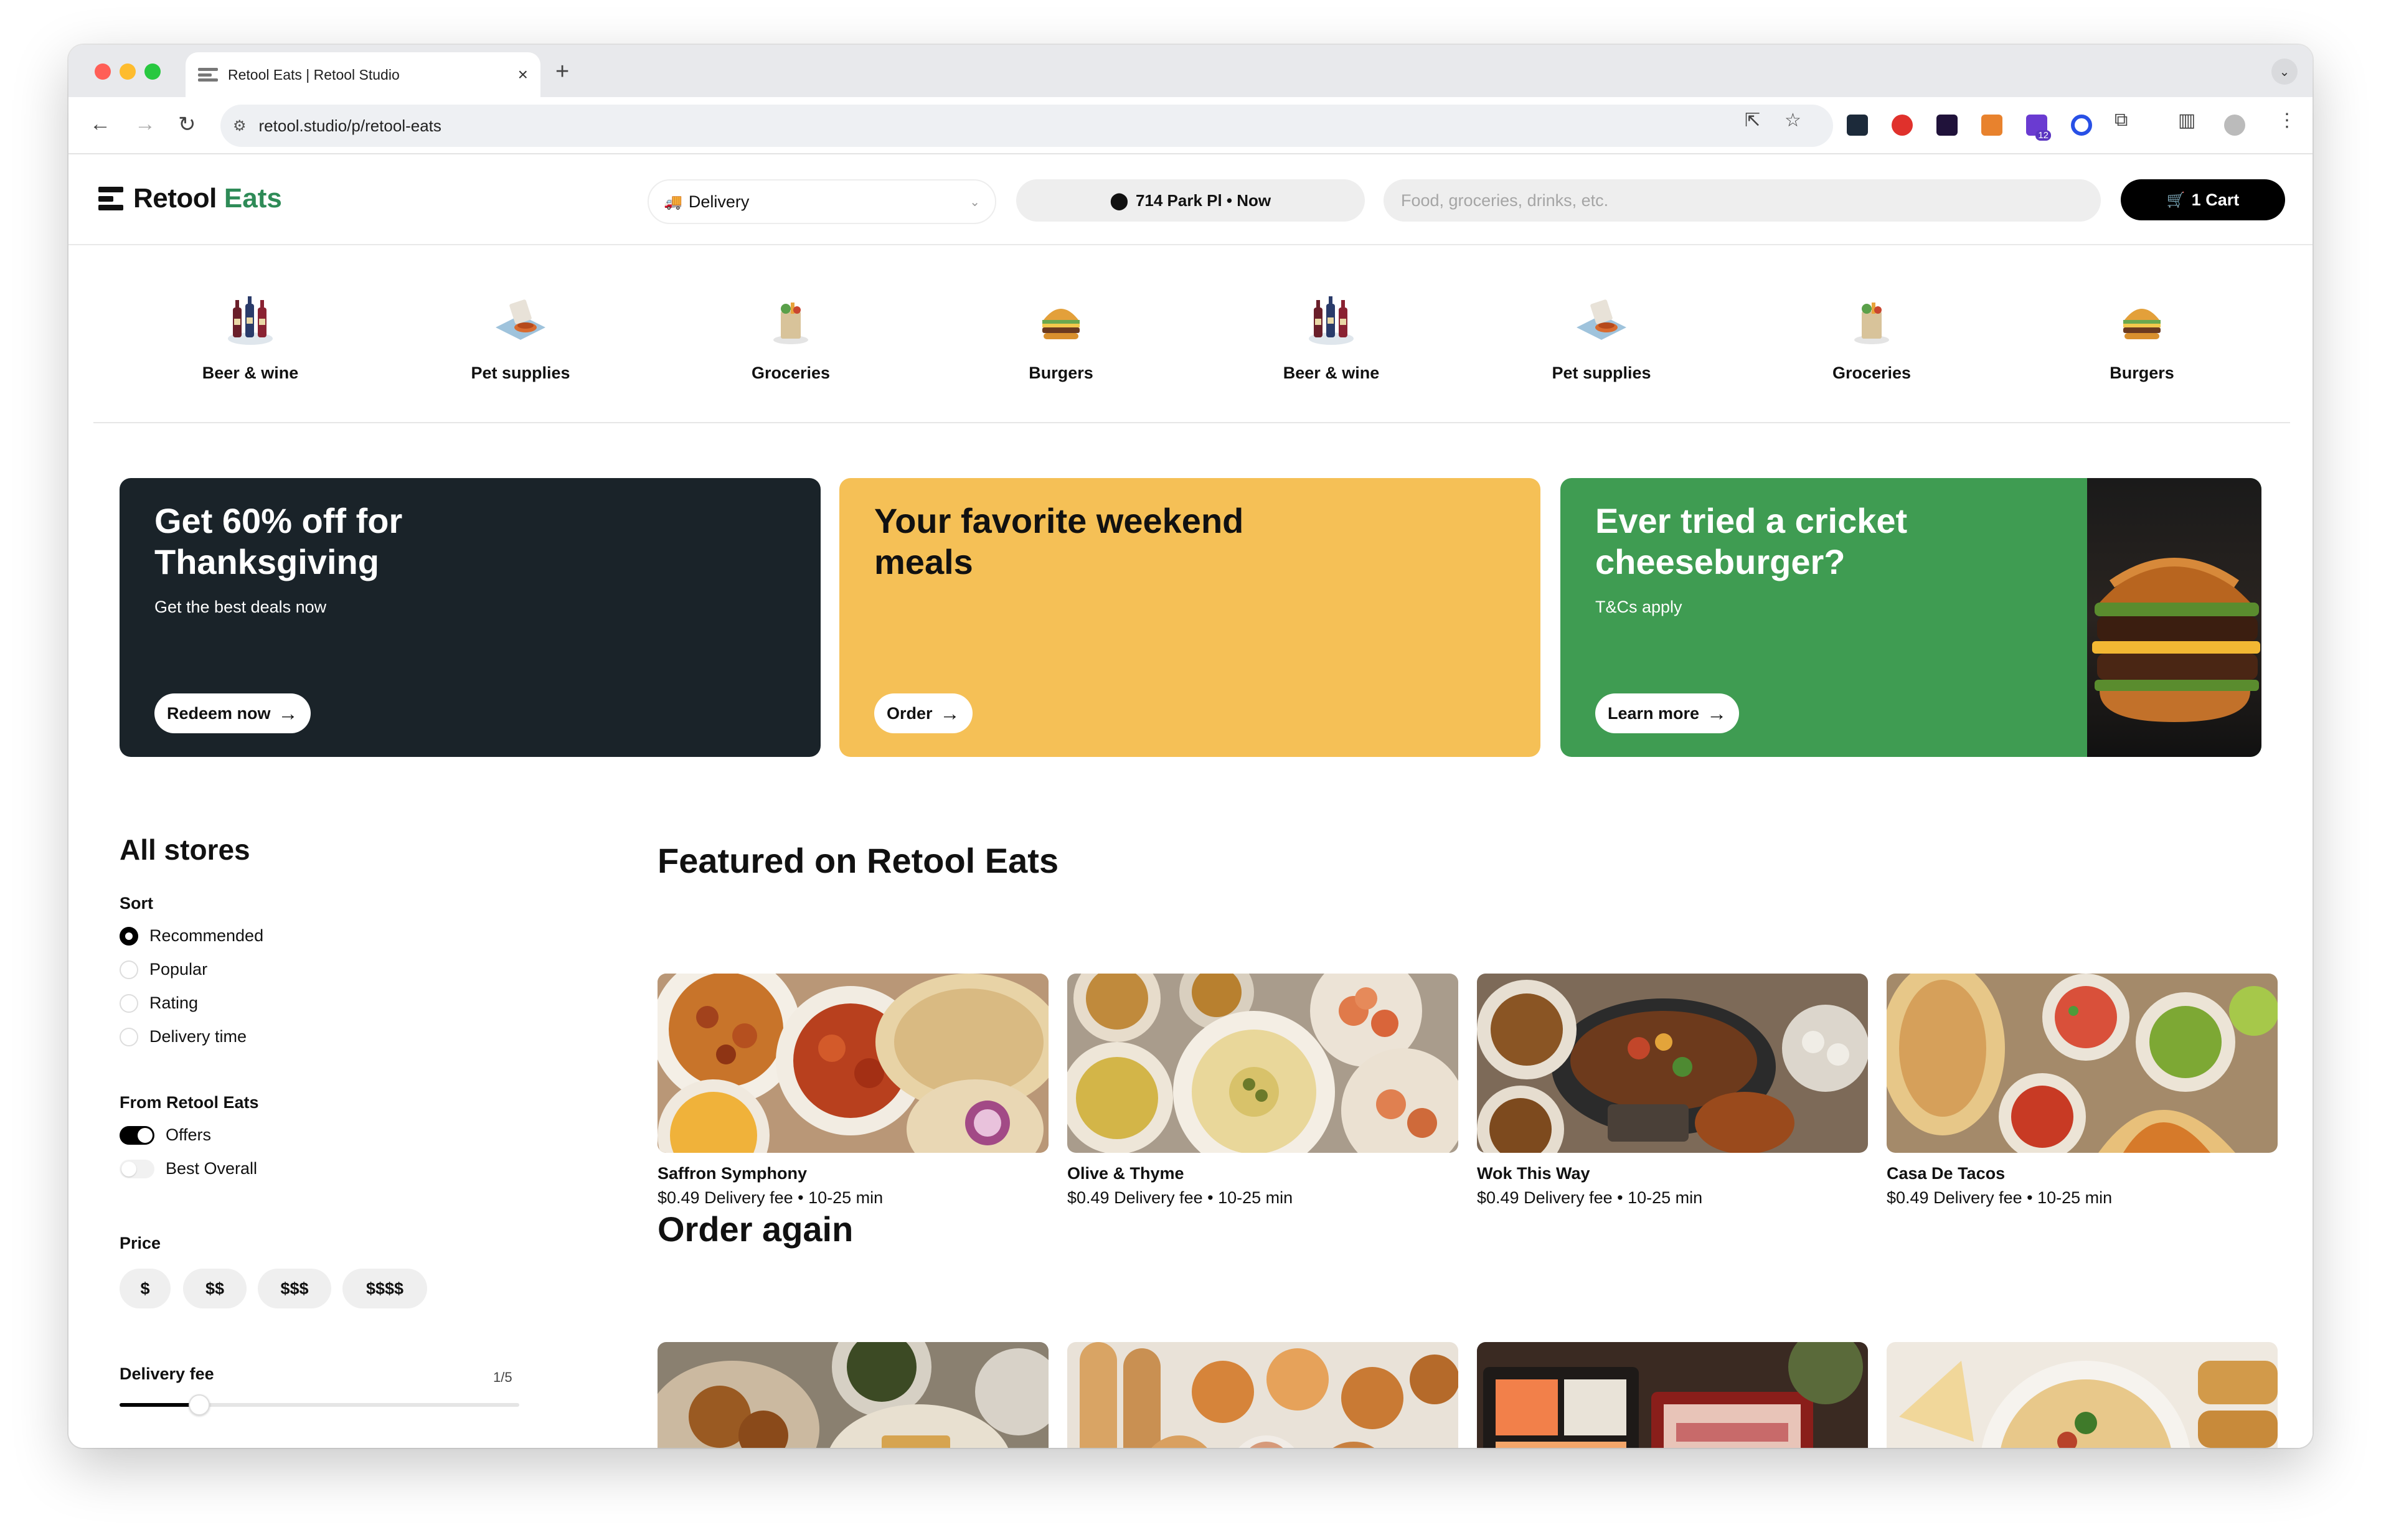 This screenshot has width=2381, height=1540. Describe the element at coordinates (1947, 125) in the screenshot. I see `extension-dark-icon` at that location.